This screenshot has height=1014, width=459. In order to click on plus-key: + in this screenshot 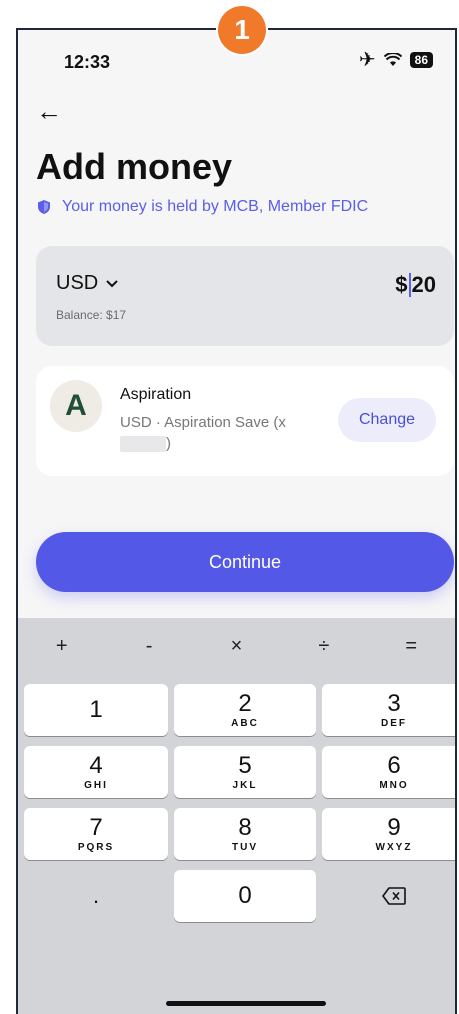, I will do `click(62, 646)`.